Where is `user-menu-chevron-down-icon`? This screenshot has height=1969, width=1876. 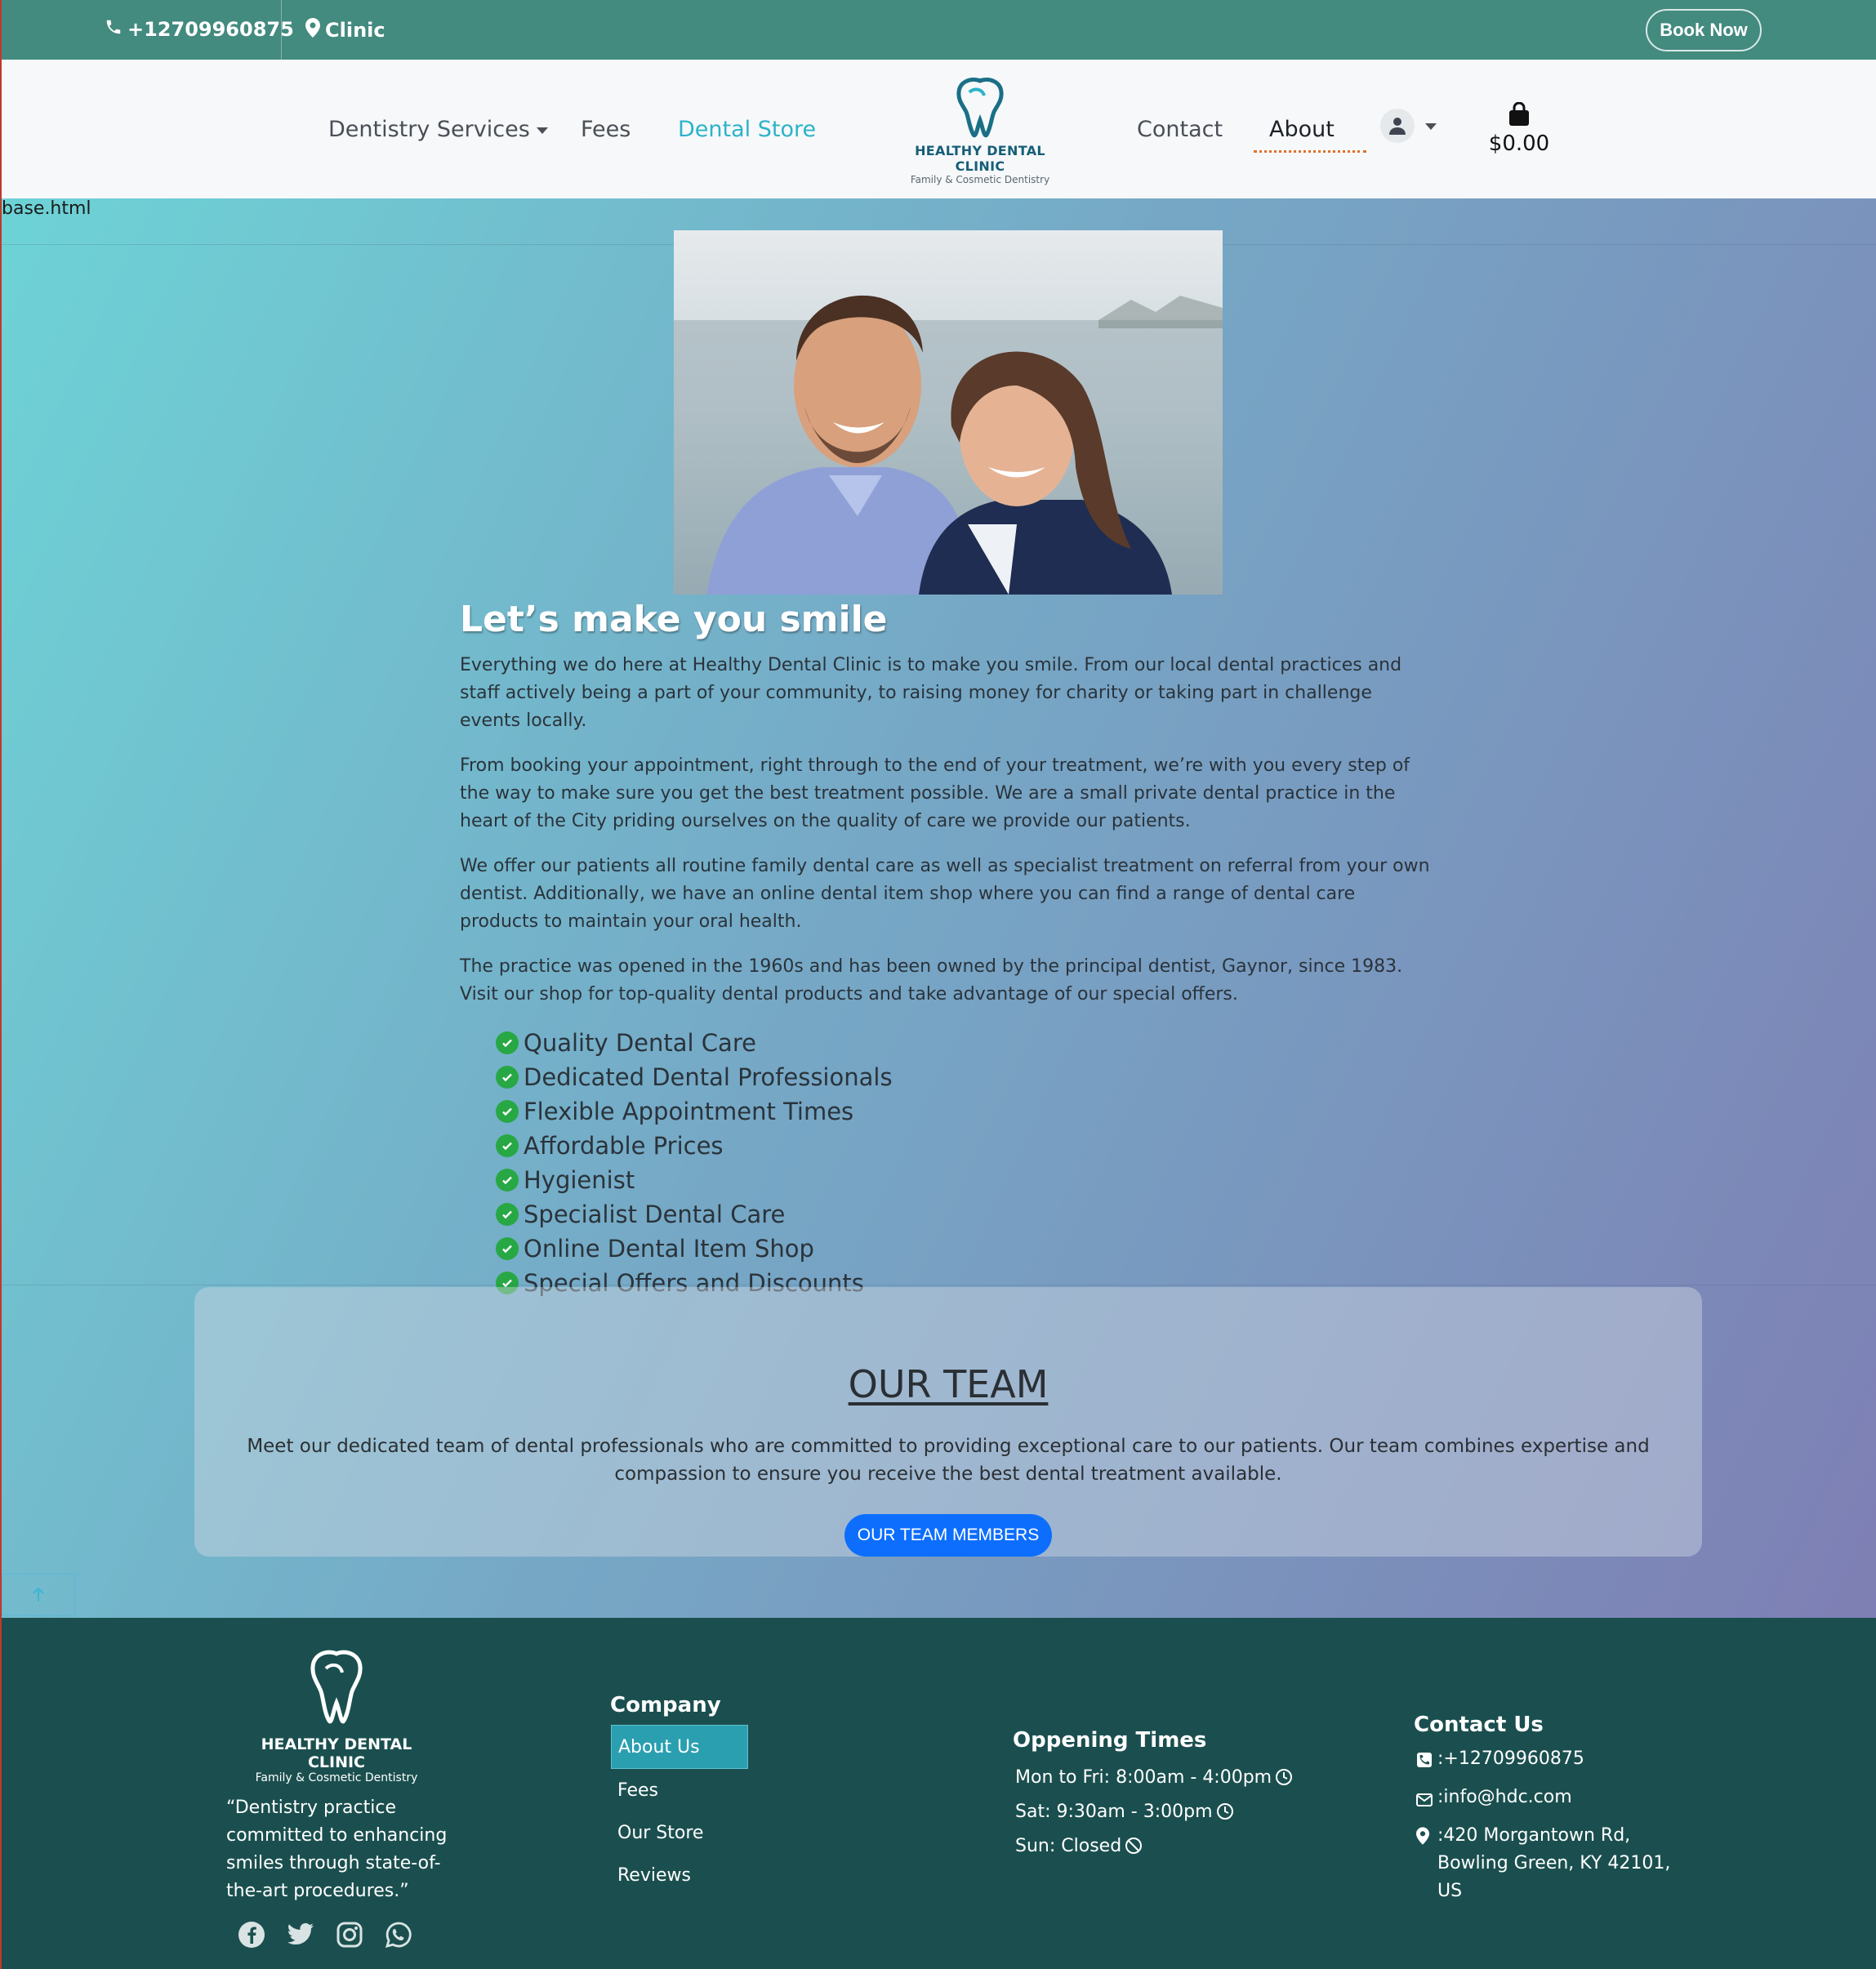 user-menu-chevron-down-icon is located at coordinates (1431, 126).